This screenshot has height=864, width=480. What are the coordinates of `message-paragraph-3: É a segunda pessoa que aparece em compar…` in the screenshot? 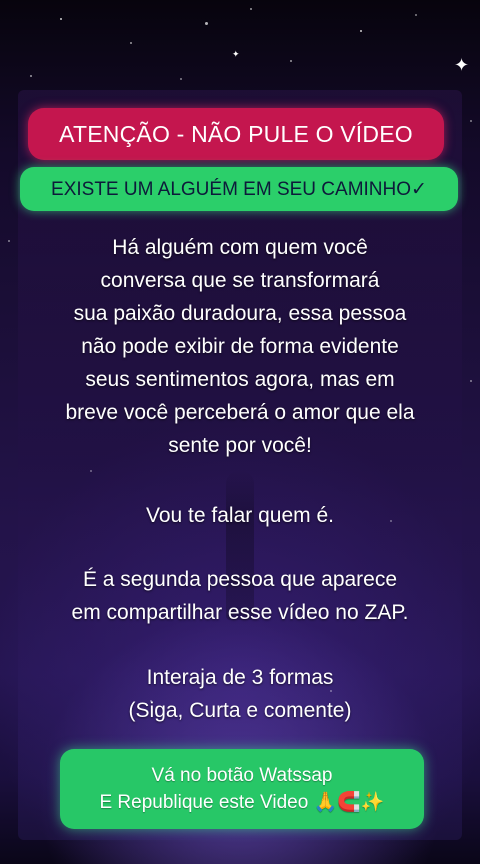 It's located at (240, 596).